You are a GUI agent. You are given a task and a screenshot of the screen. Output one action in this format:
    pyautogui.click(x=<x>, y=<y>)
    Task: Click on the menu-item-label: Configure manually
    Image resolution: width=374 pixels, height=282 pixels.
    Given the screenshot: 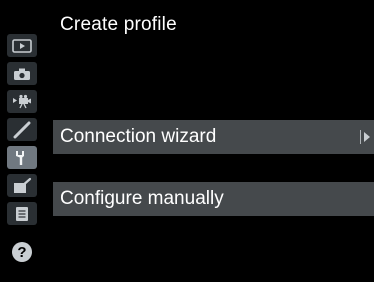 What is the action you would take?
    pyautogui.click(x=142, y=198)
    